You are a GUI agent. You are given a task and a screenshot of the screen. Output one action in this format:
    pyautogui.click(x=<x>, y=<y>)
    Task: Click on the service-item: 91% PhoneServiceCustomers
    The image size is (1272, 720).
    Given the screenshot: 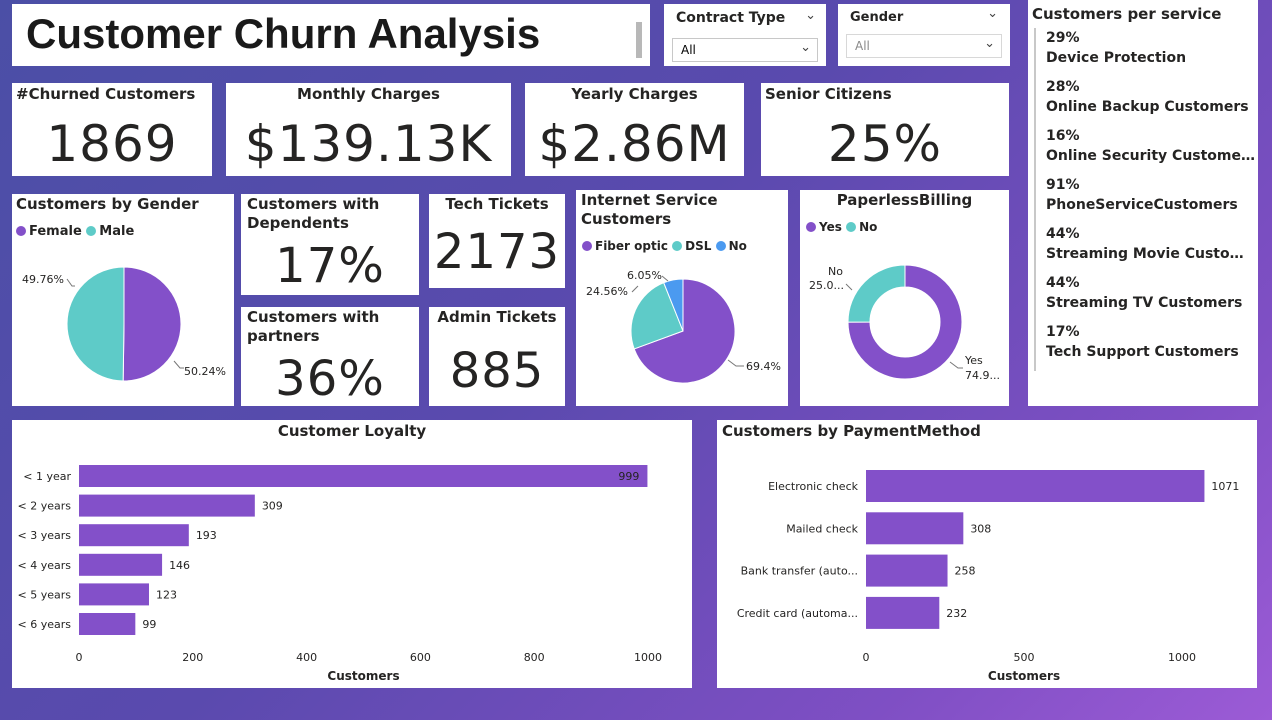 What is the action you would take?
    pyautogui.click(x=1145, y=199)
    